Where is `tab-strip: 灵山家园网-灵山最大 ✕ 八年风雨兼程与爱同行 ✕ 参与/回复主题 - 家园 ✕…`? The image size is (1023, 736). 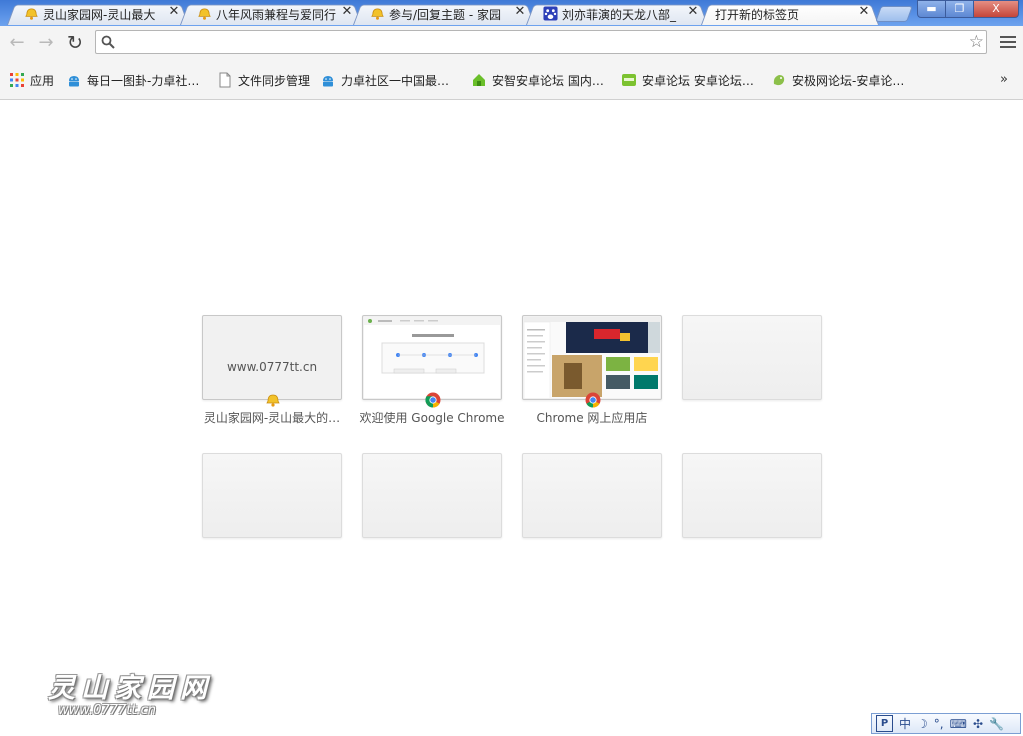 tab-strip: 灵山家园网-灵山最大 ✕ 八年风雨兼程与爱同行 ✕ 参与/回复主题 - 家园 ✕… is located at coordinates (511, 13).